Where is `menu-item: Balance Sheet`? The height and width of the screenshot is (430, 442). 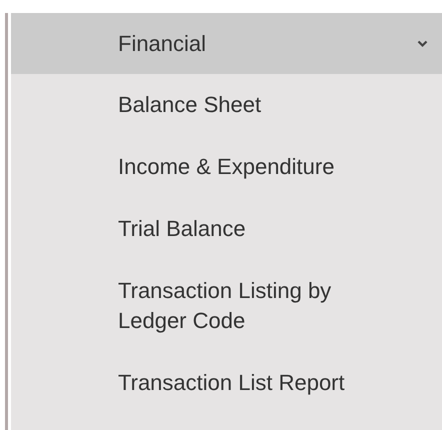 menu-item: Balance Sheet is located at coordinates (226, 105).